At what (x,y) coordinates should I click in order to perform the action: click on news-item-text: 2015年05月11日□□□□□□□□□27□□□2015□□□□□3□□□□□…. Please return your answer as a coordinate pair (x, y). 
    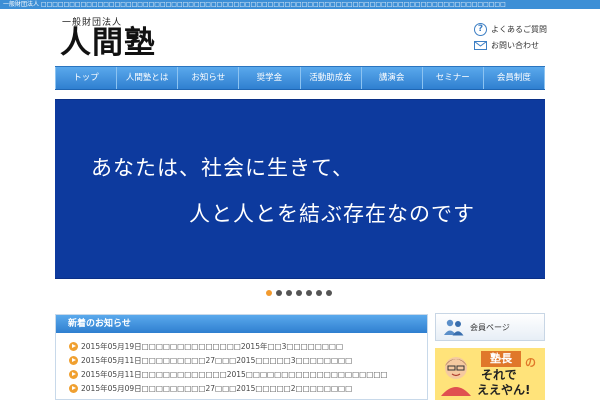
    Looking at the image, I should click on (217, 360).